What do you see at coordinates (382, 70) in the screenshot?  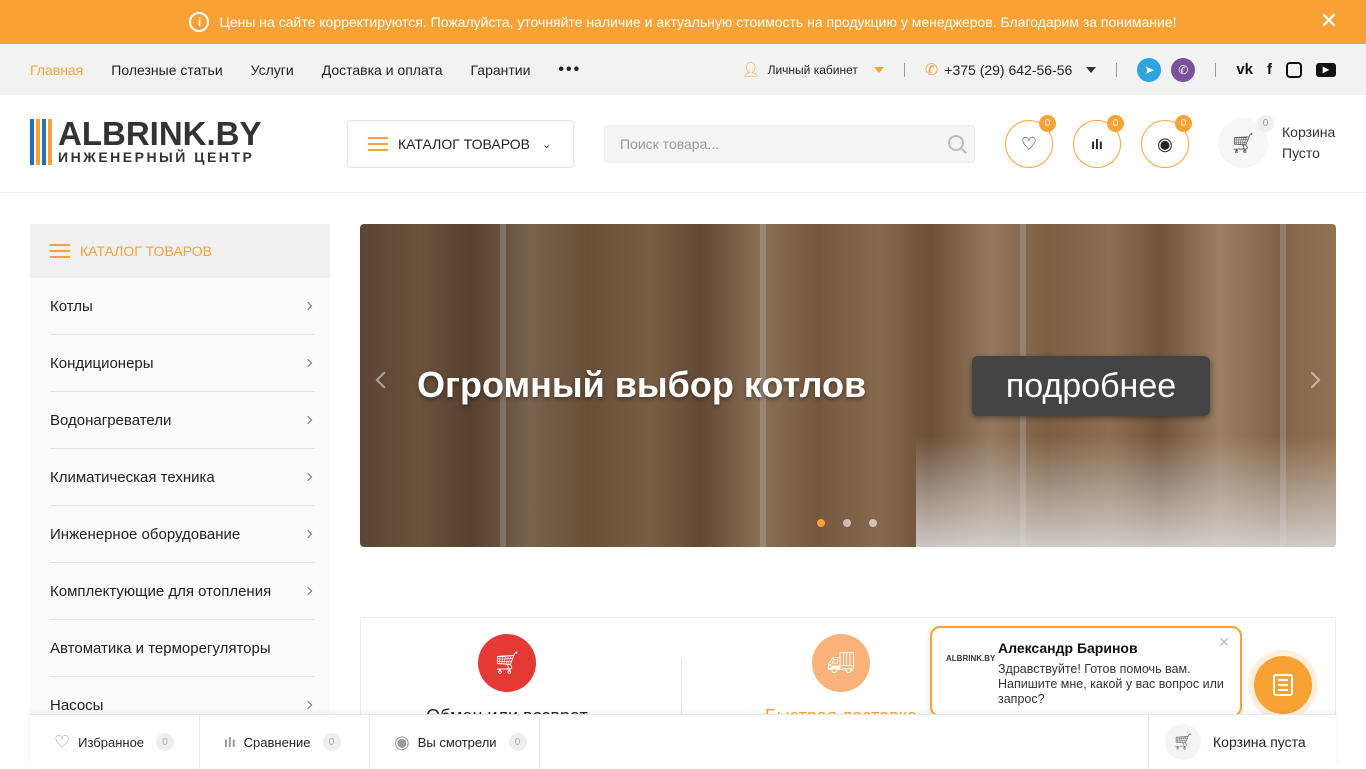 I see `nav-delivery: Доставка и оплата` at bounding box center [382, 70].